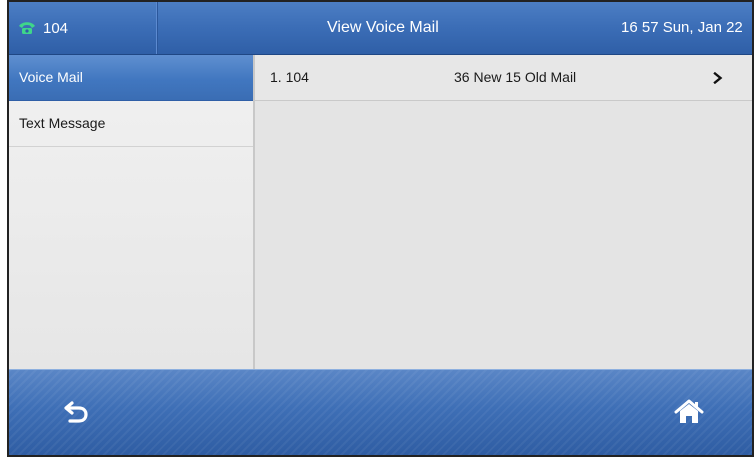  Describe the element at coordinates (720, 77) in the screenshot. I see `chevron-right-icon` at that location.